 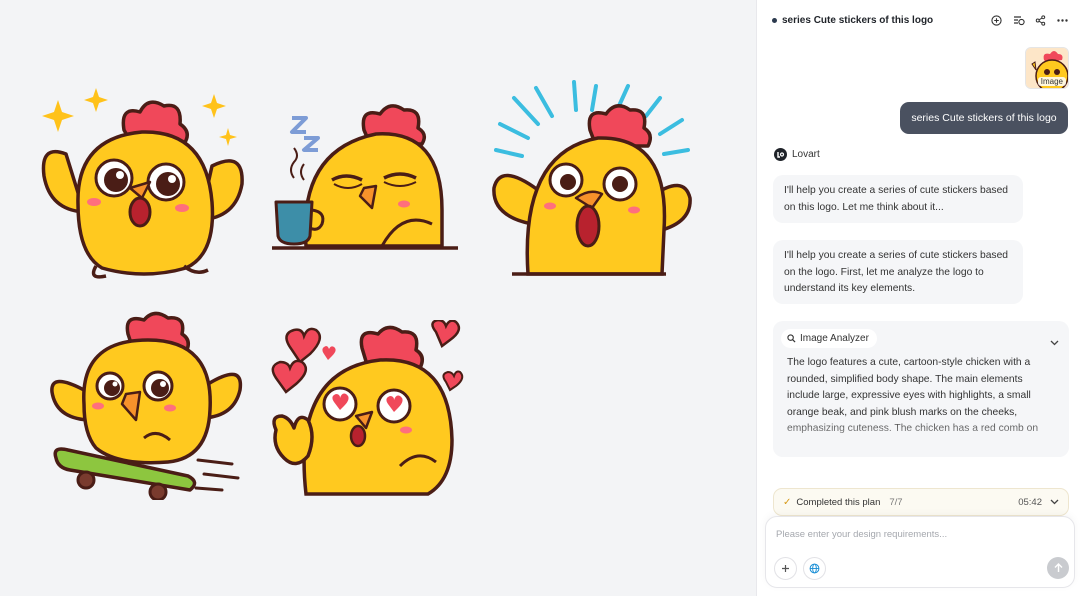 What do you see at coordinates (780, 154) in the screenshot?
I see `lovart-logo-icon` at bounding box center [780, 154].